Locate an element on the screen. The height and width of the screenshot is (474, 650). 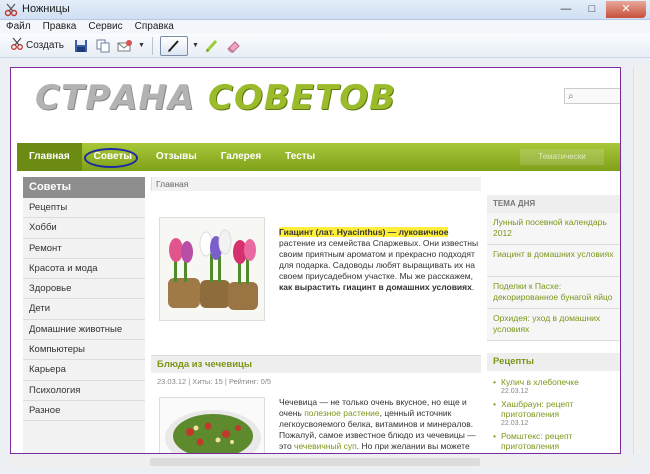
sidebar-item-computers: Компьютеры is located at coordinates (84, 350).